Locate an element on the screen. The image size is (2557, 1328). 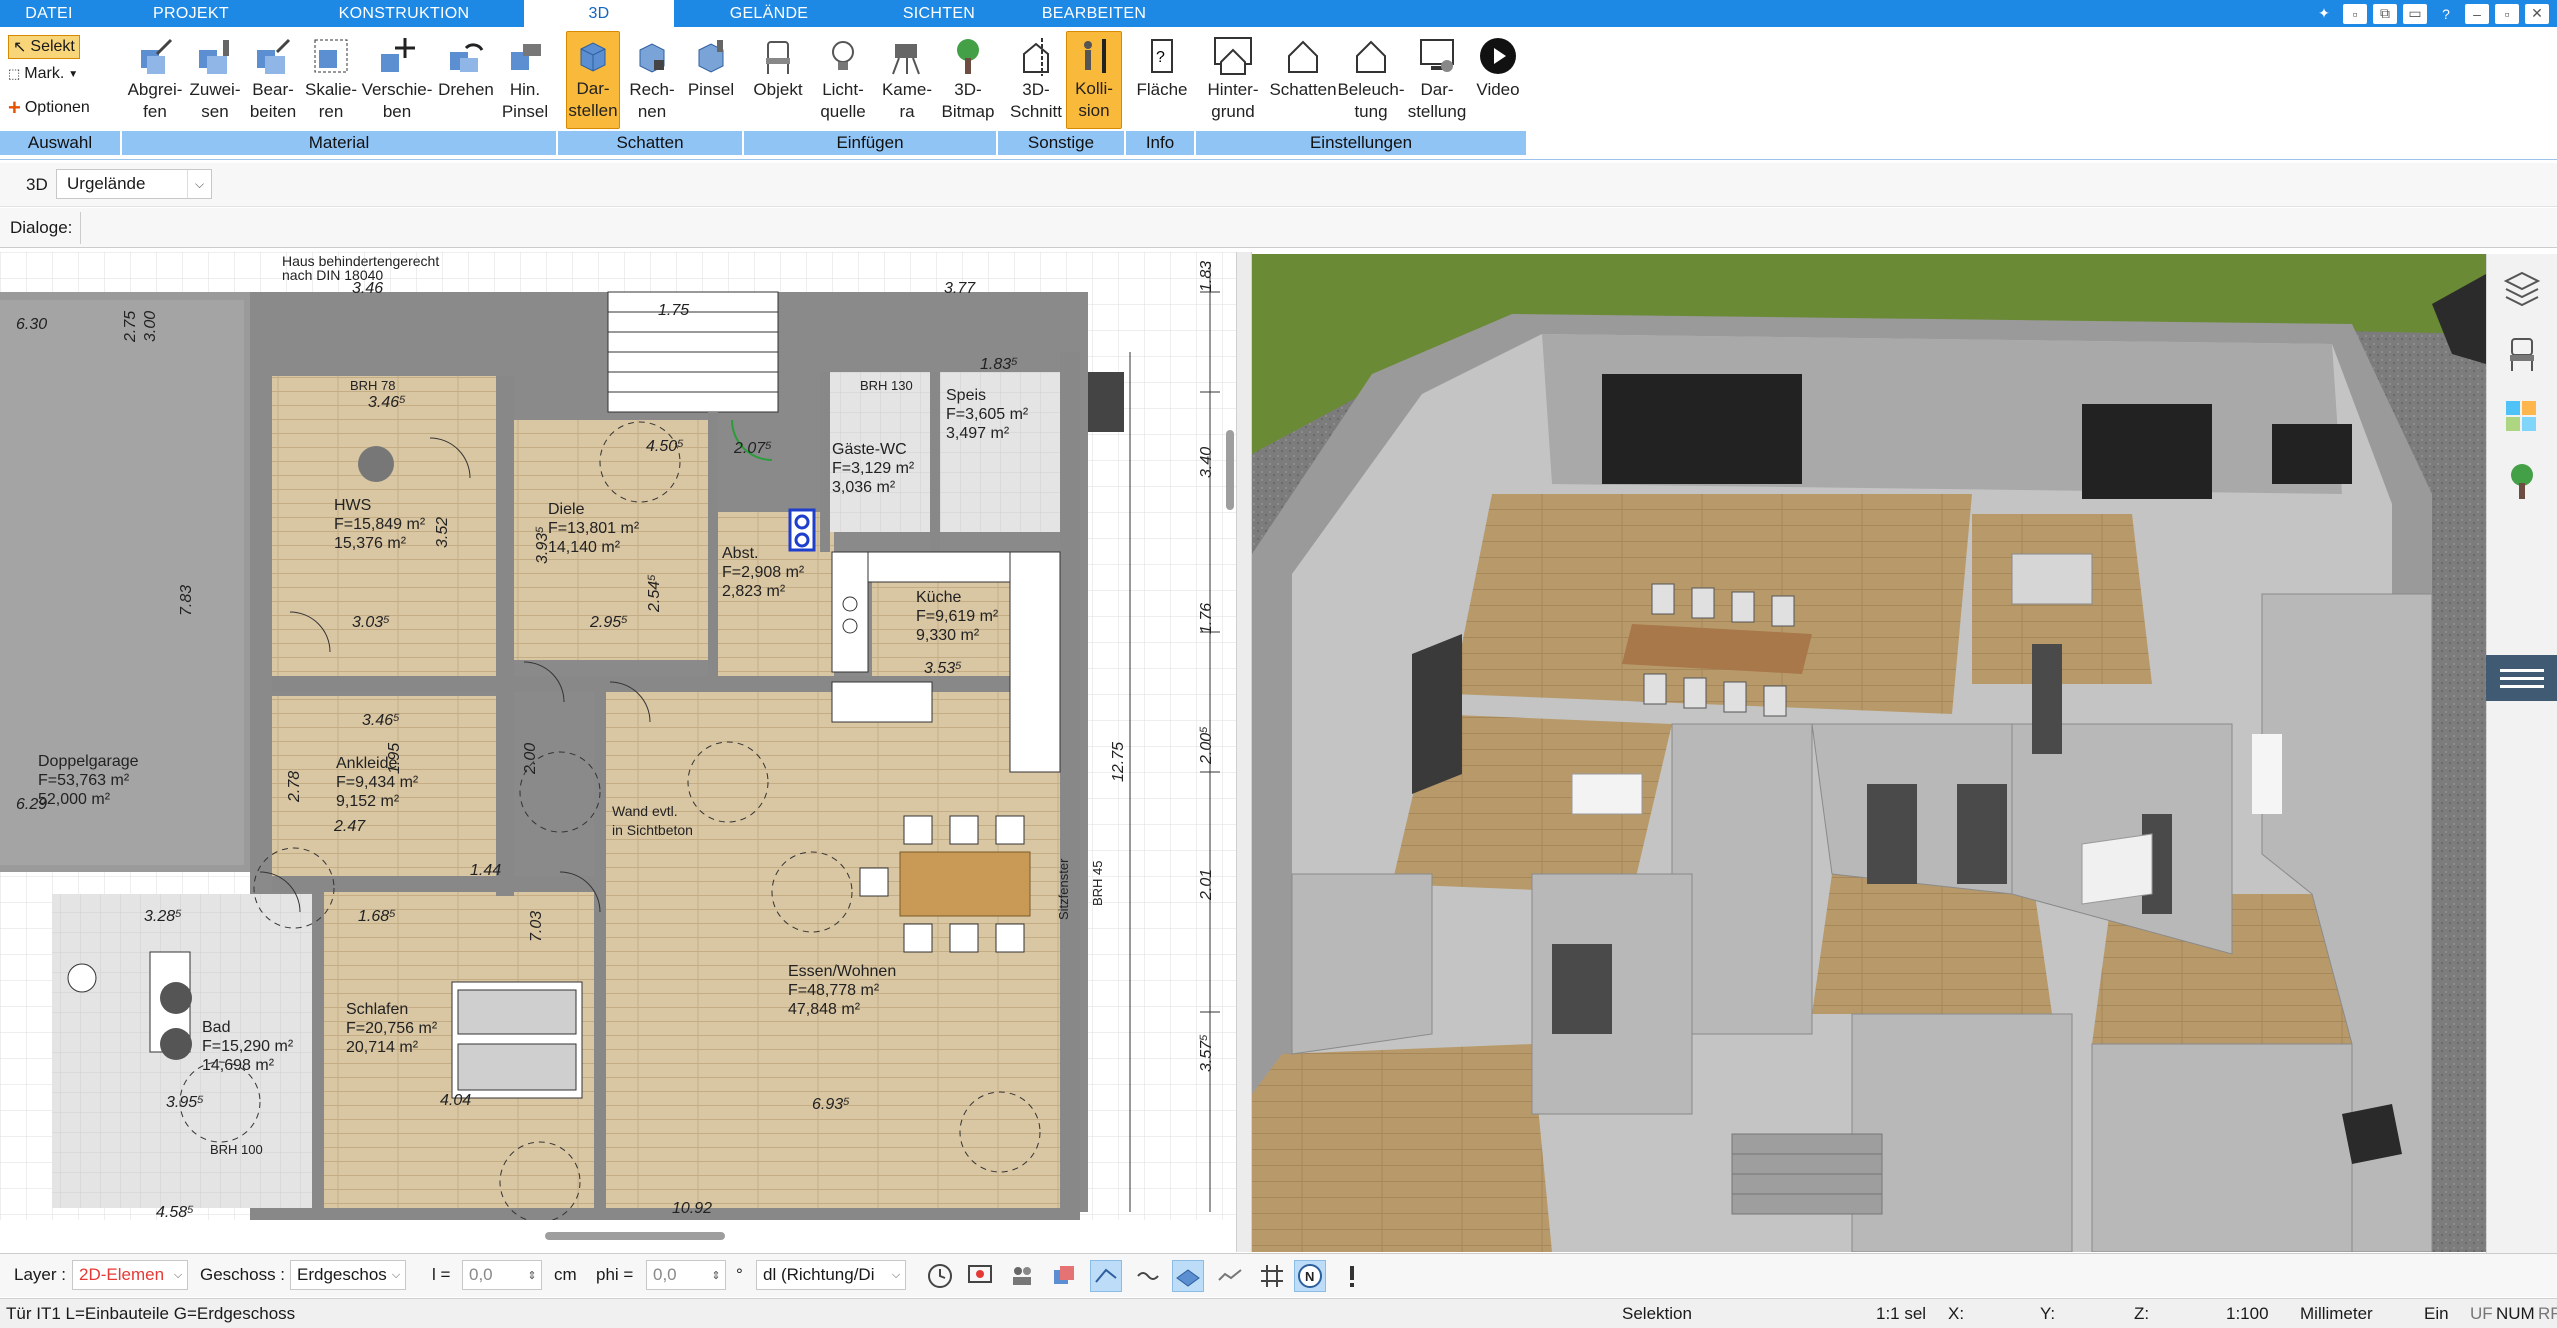
darstellung-button: Dar-stellung is located at coordinates (1437, 78).